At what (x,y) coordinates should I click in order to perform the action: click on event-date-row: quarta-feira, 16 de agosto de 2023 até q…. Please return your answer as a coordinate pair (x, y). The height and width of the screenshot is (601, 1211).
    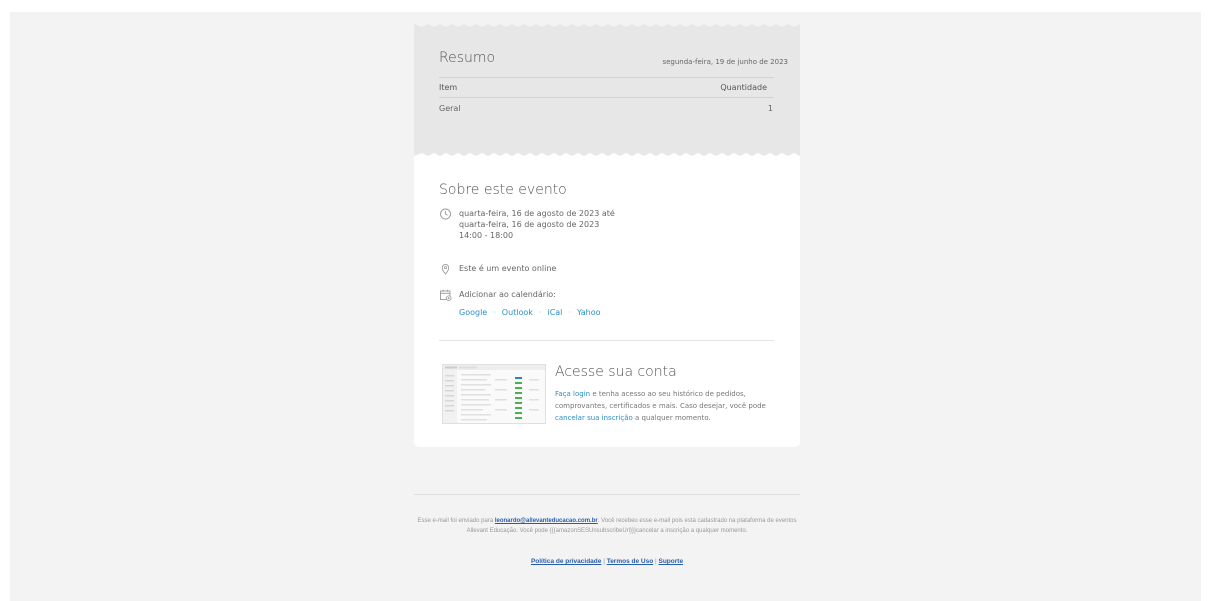
    Looking at the image, I should click on (527, 224).